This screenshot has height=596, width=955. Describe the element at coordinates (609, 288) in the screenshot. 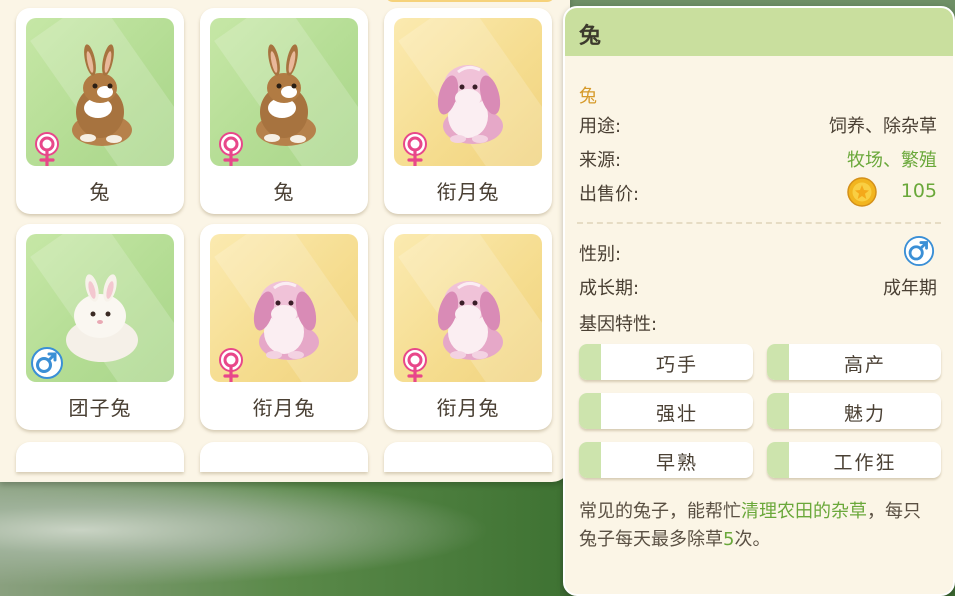

I see `growth-label: 成长期:` at that location.